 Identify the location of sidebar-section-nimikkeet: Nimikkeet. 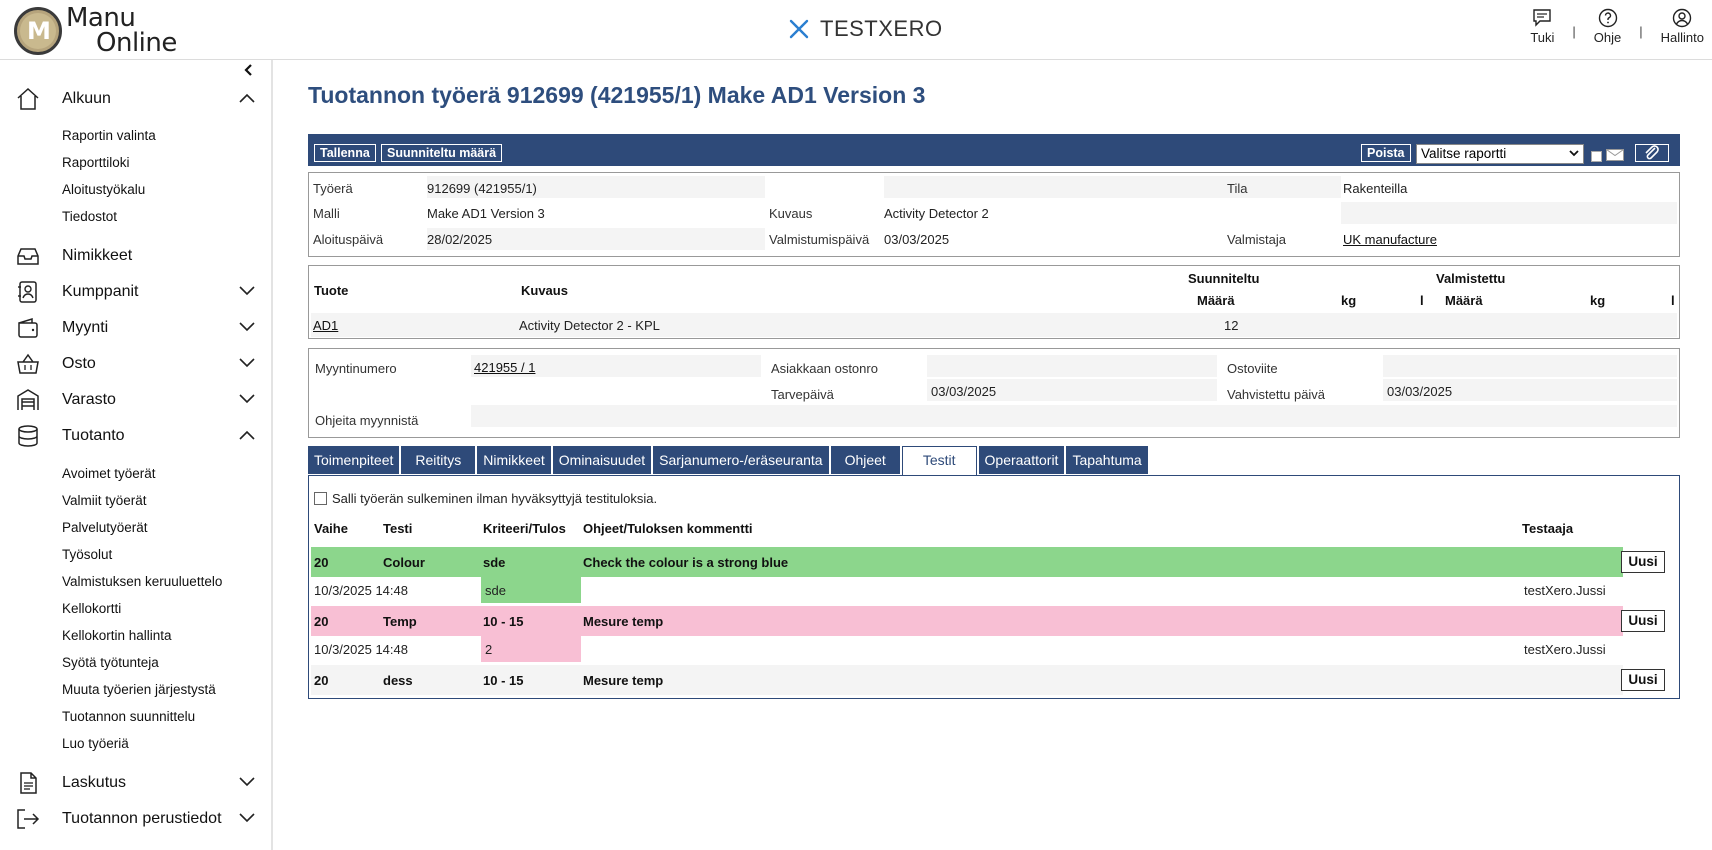
(139, 256).